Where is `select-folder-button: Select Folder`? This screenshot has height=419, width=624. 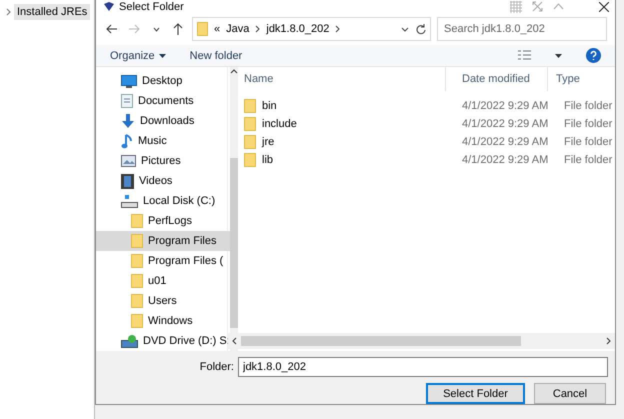
select-folder-button: Select Folder is located at coordinates (475, 393).